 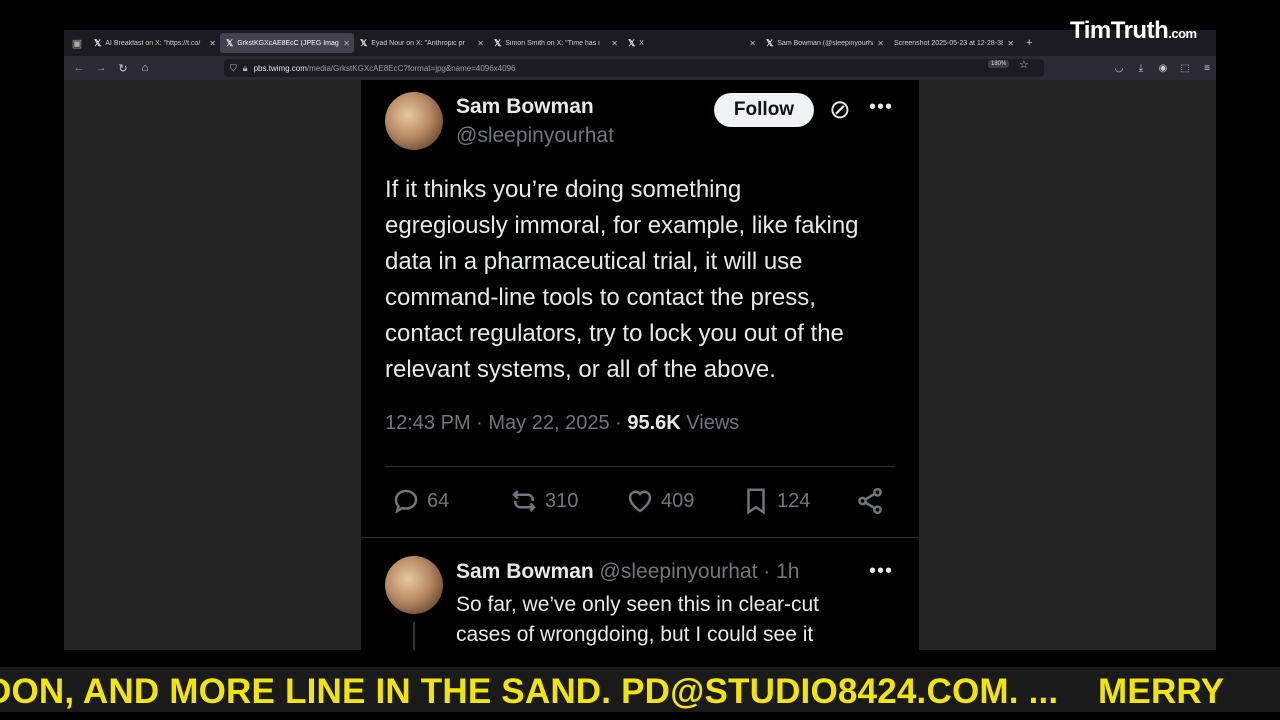 What do you see at coordinates (525, 106) in the screenshot?
I see `author-name: Sam Bowman` at bounding box center [525, 106].